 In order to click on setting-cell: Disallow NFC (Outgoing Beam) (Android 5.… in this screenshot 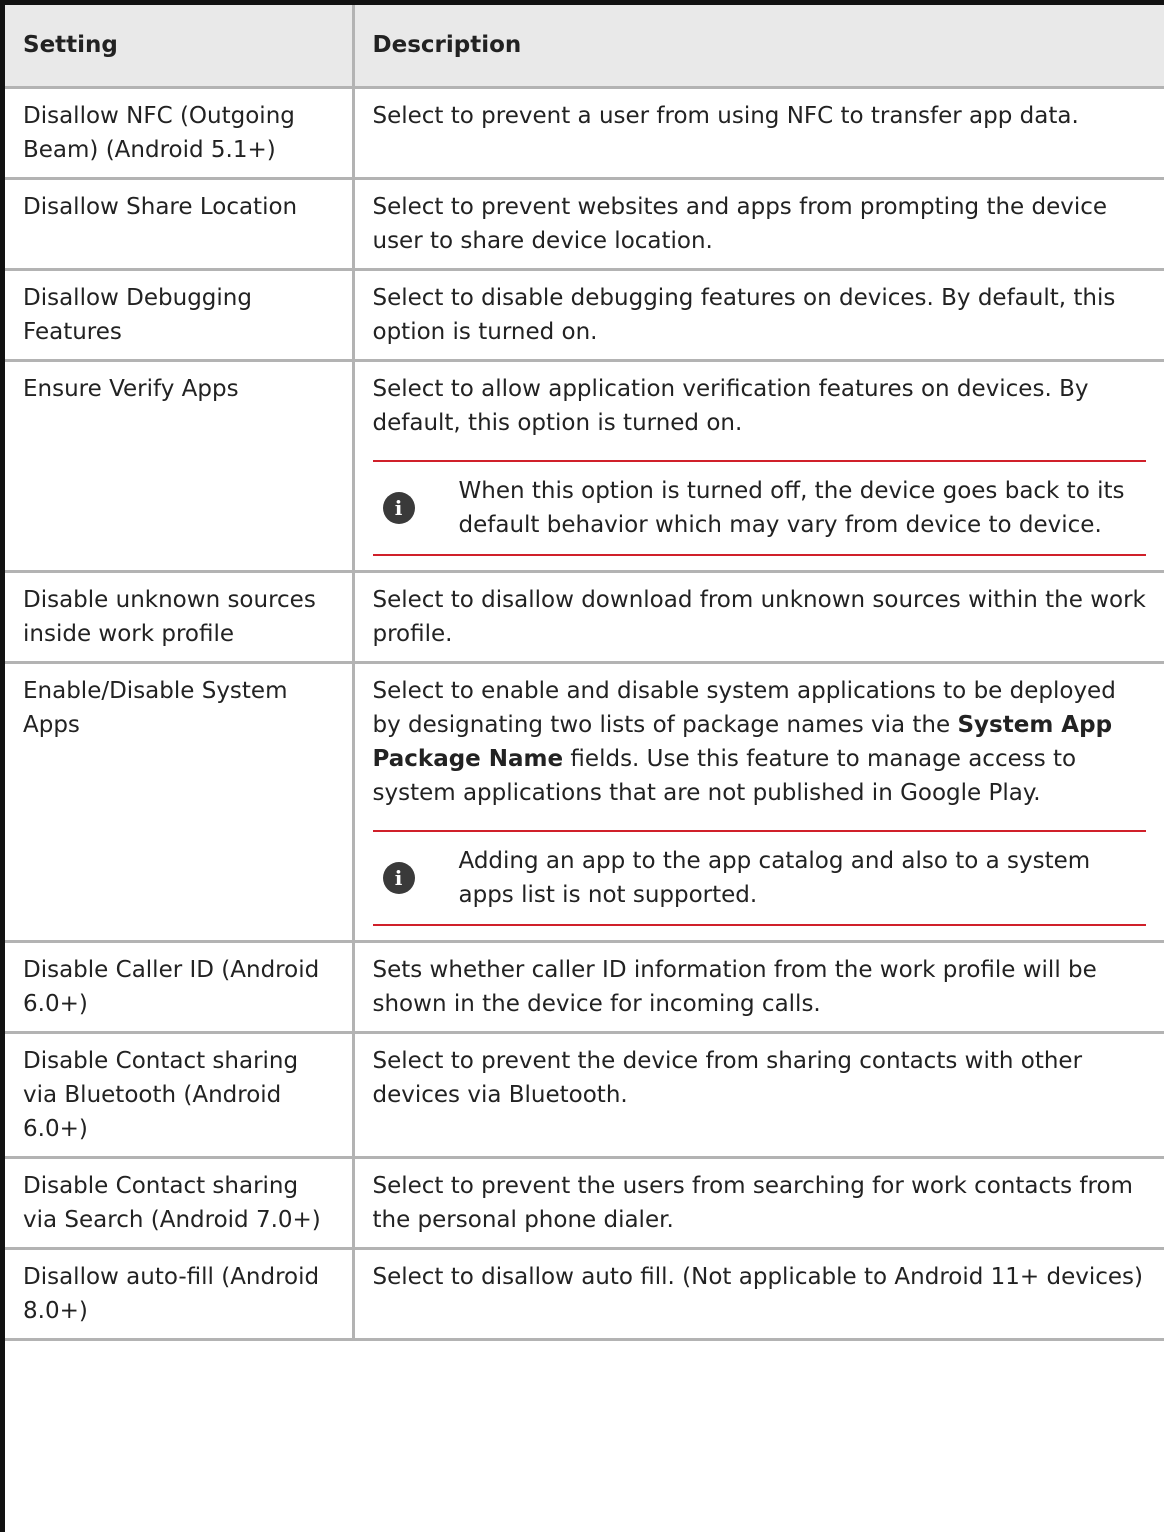, I will do `click(180, 133)`.